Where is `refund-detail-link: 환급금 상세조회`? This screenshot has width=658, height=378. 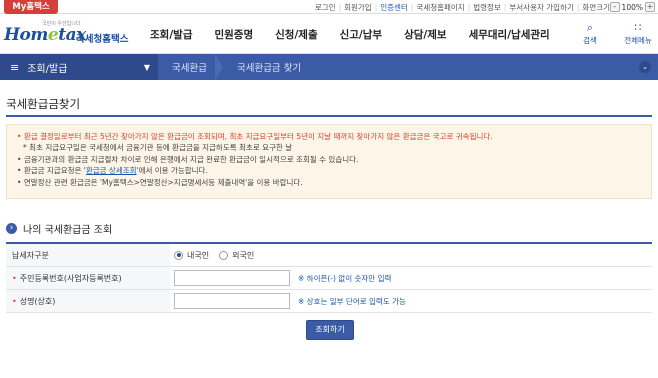 refund-detail-link: 환급금 상세조회 is located at coordinates (111, 170).